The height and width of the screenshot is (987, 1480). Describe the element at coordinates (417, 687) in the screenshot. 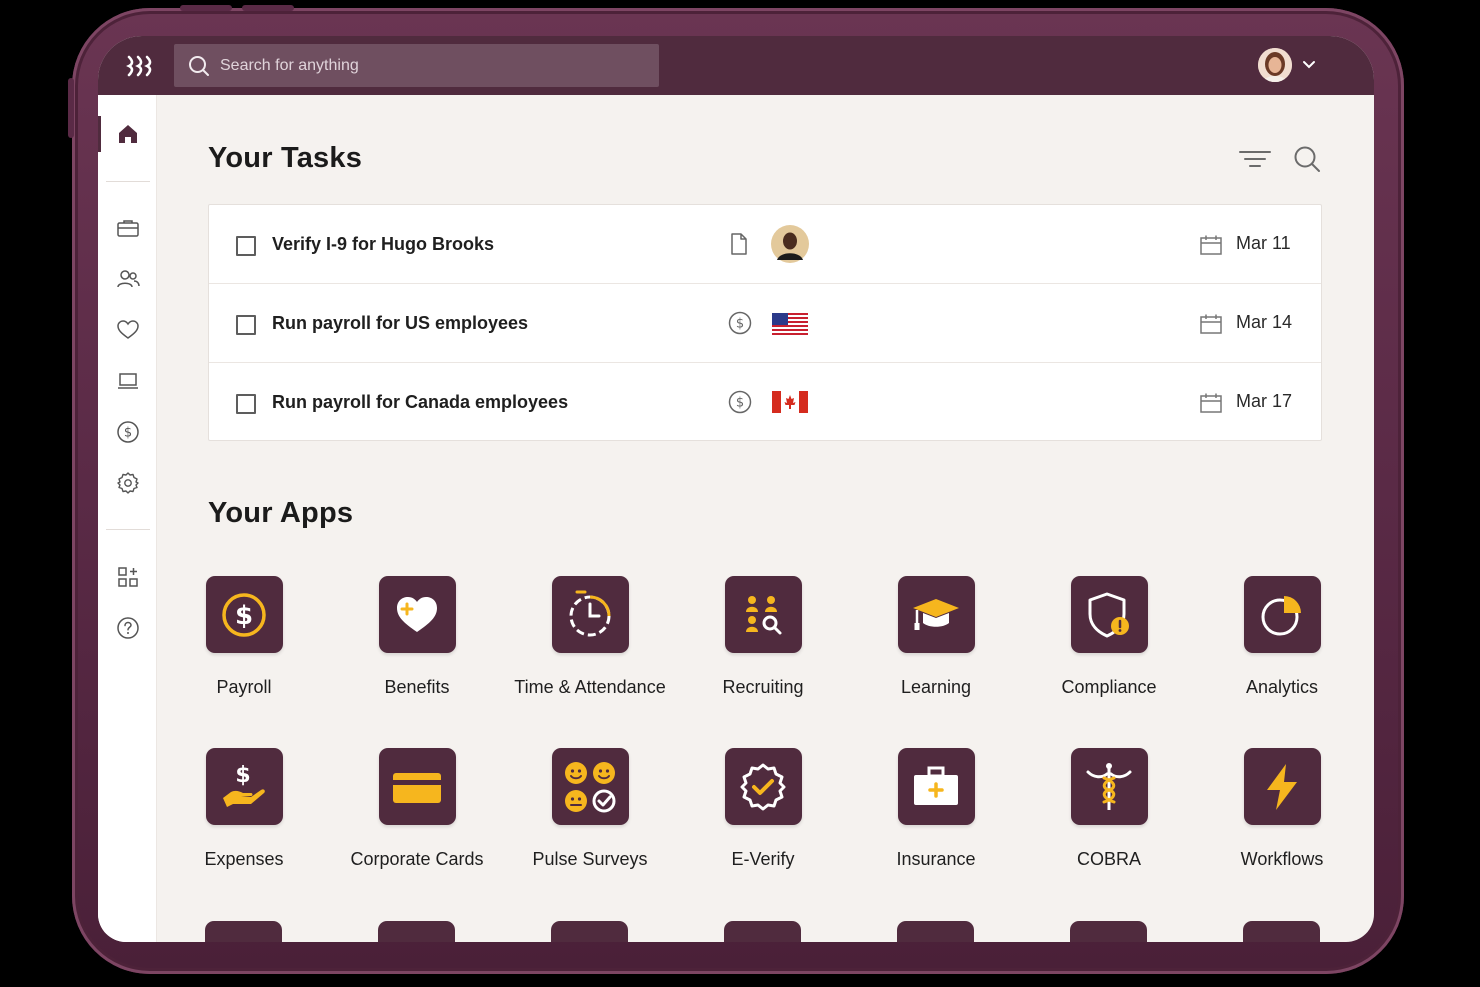

I see `app-name: Benefits` at that location.